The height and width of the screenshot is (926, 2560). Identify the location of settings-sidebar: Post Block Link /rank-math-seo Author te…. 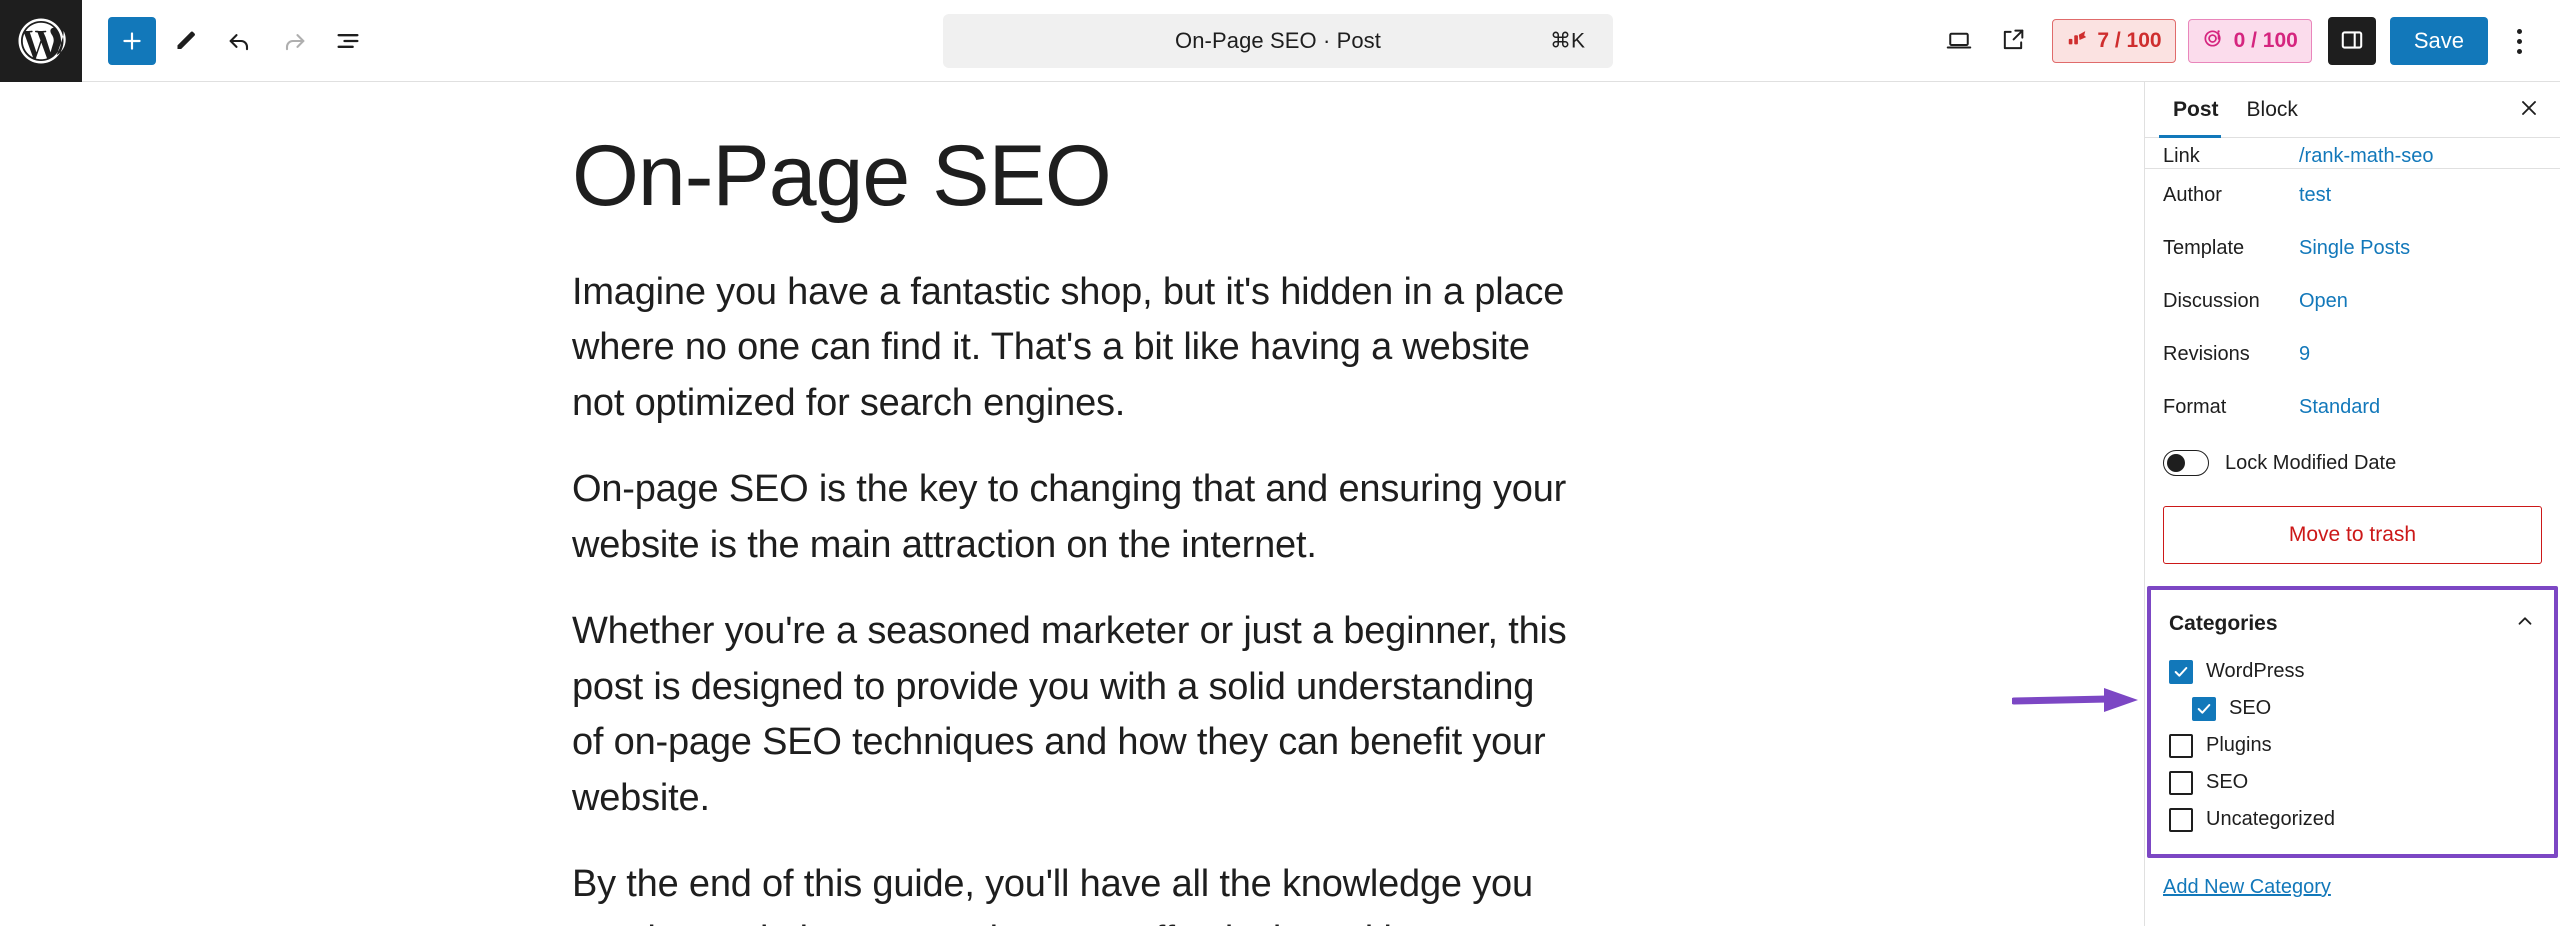
(2352, 504).